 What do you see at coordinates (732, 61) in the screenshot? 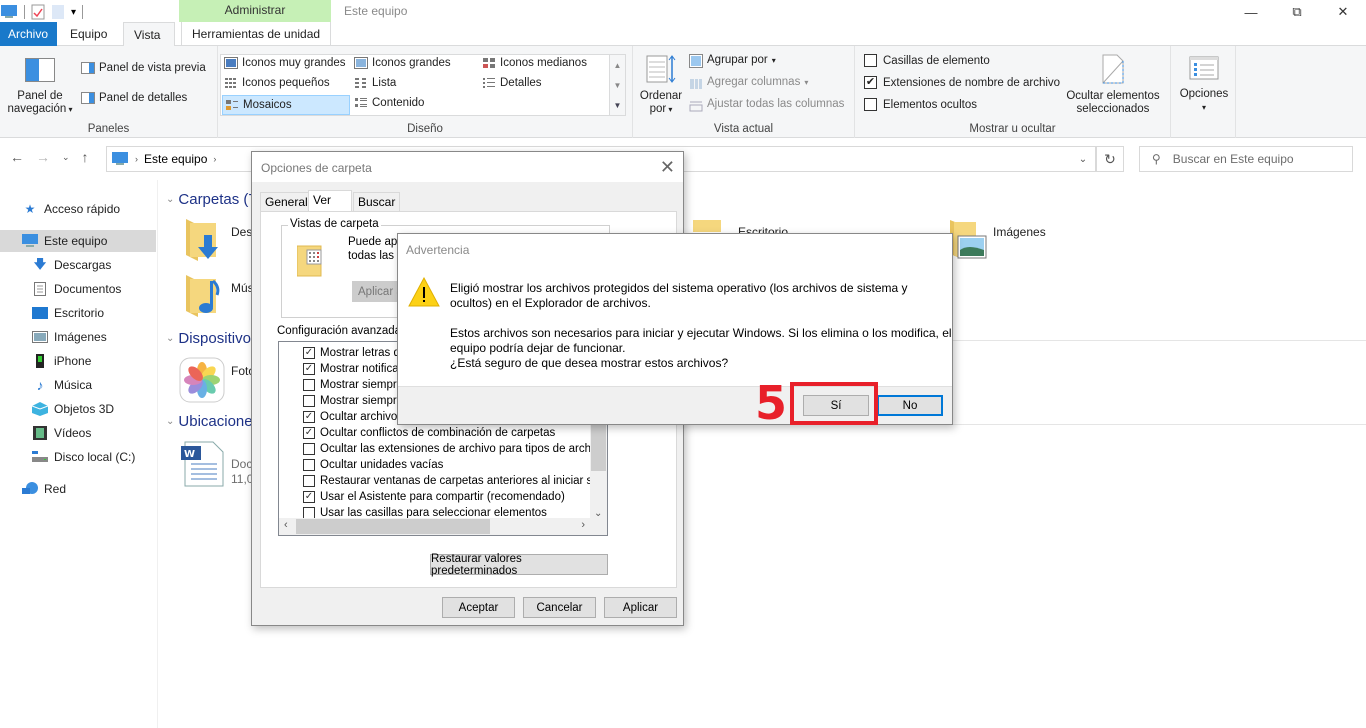
I see `group-by-button: Agrupar por ▾` at bounding box center [732, 61].